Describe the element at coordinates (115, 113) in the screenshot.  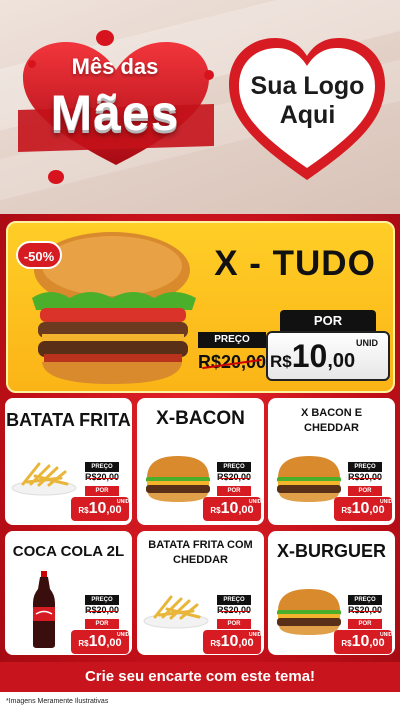
I see `title-big: Mães` at that location.